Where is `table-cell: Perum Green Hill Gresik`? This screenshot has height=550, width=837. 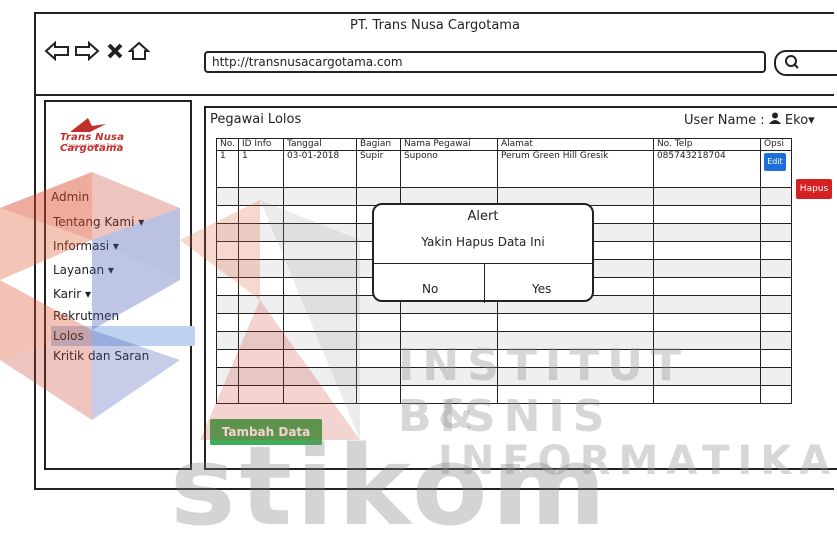 table-cell: Perum Green Hill Gresik is located at coordinates (575, 169).